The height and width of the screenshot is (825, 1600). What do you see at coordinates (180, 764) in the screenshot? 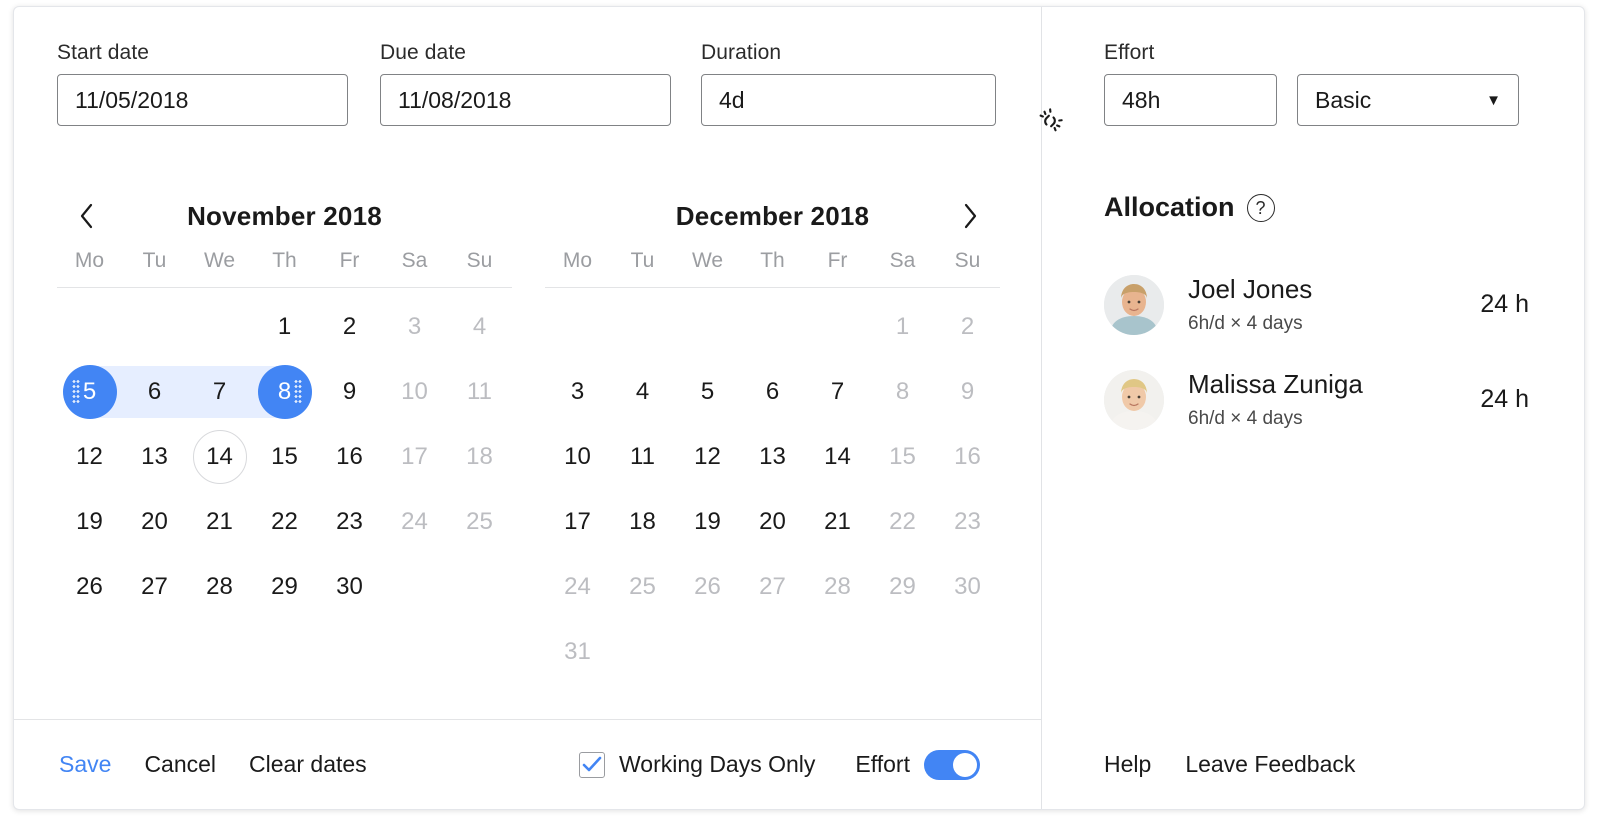
I see `cancel-button: Cancel` at bounding box center [180, 764].